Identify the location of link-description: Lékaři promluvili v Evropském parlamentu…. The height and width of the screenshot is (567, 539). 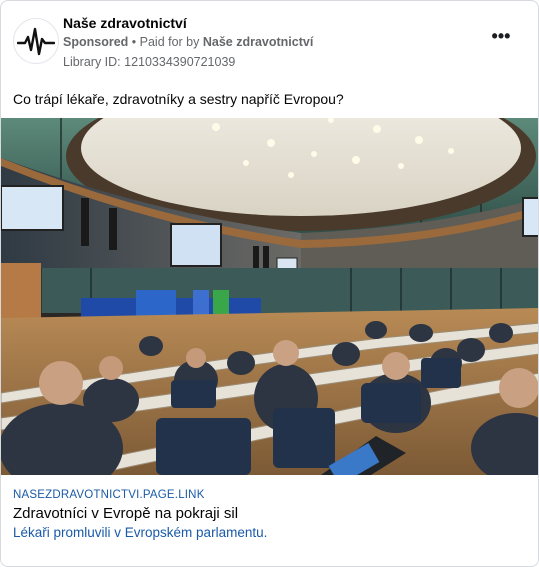
(140, 532).